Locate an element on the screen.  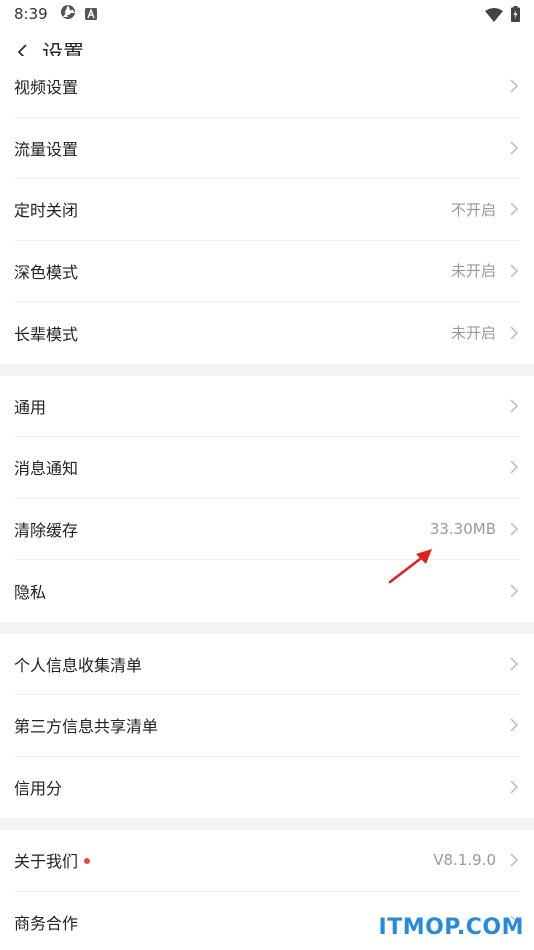
wifi-icon is located at coordinates (494, 16).